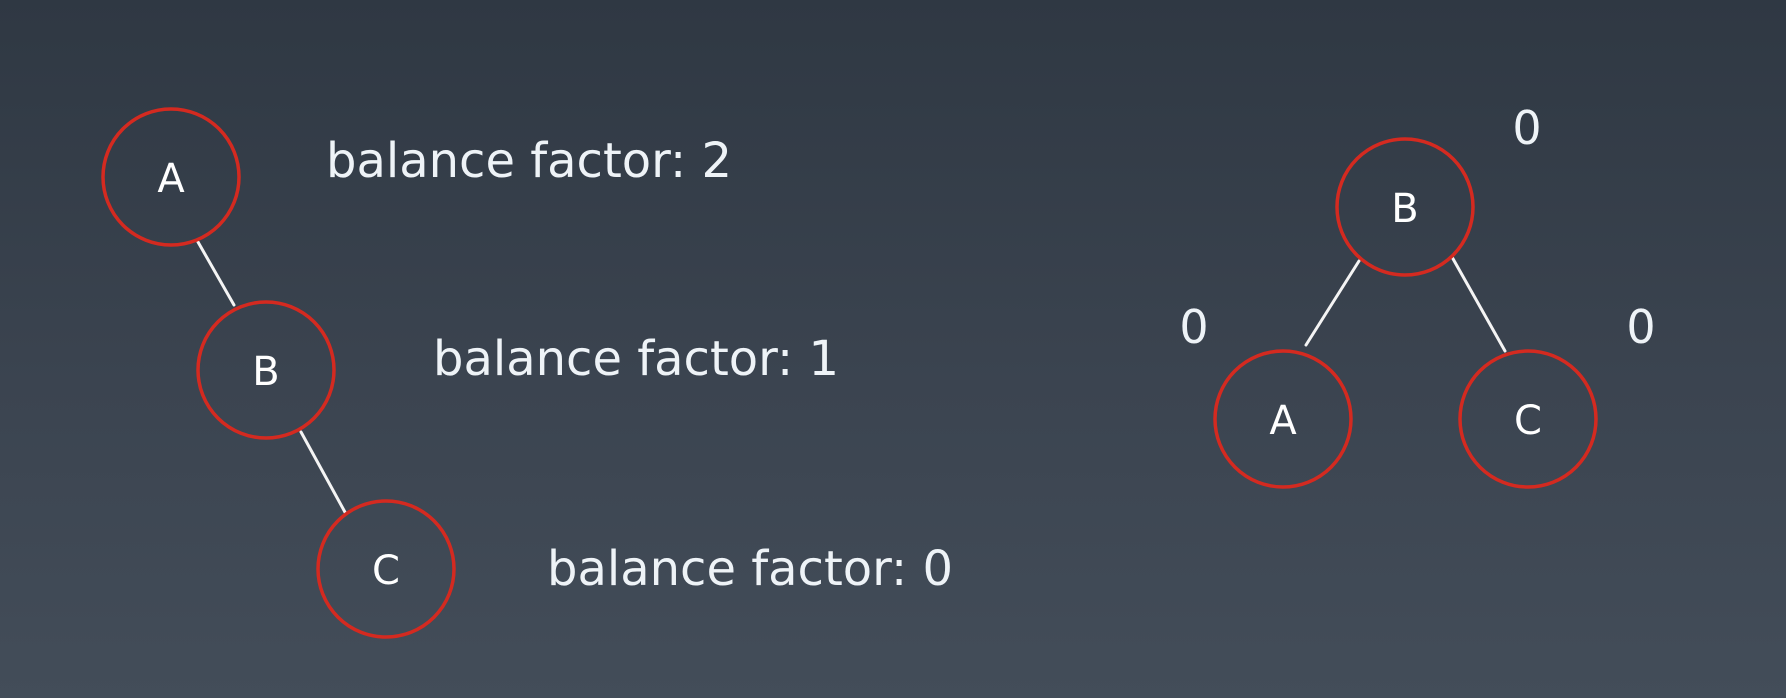 Image resolution: width=1786 pixels, height=698 pixels. I want to click on balance-factor-a: balance factor: 2, so click(529, 161).